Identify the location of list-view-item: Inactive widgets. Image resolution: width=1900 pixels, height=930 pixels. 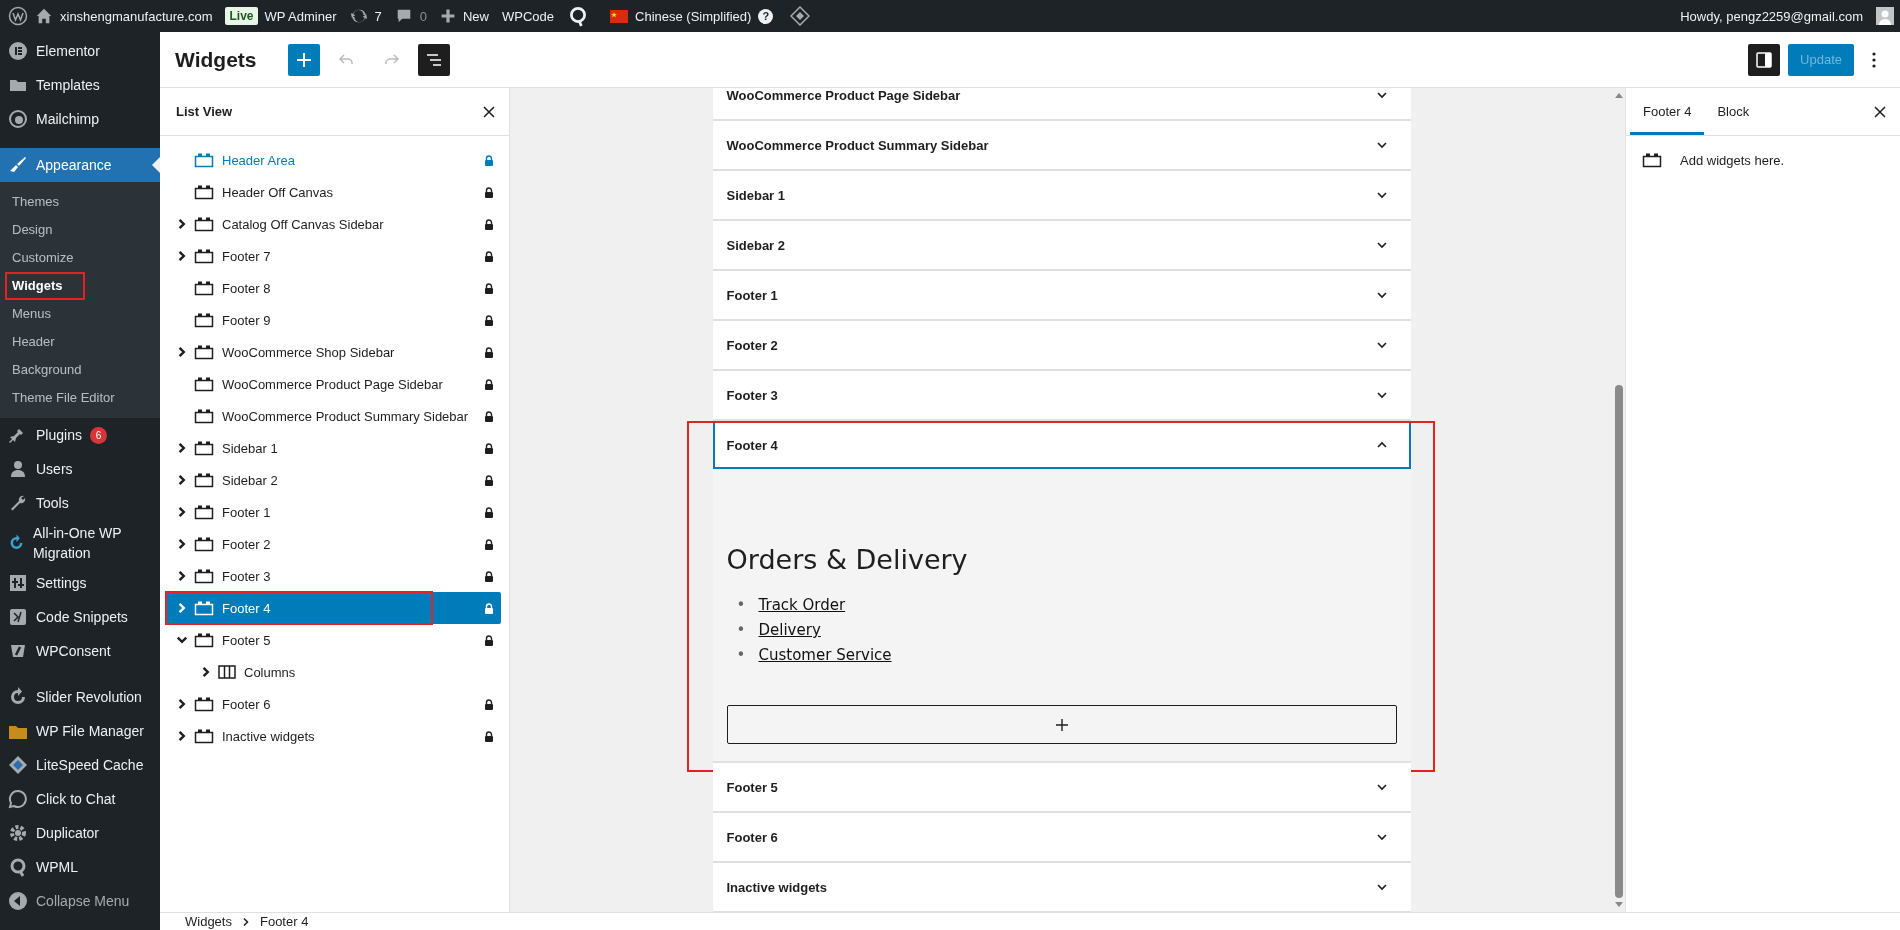
(333, 736).